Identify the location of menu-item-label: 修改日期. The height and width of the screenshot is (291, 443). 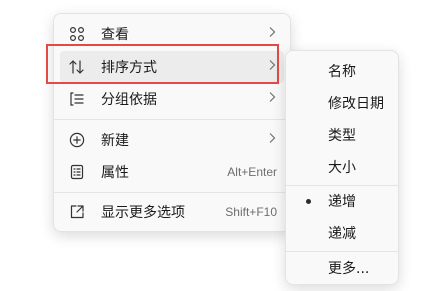
(356, 104).